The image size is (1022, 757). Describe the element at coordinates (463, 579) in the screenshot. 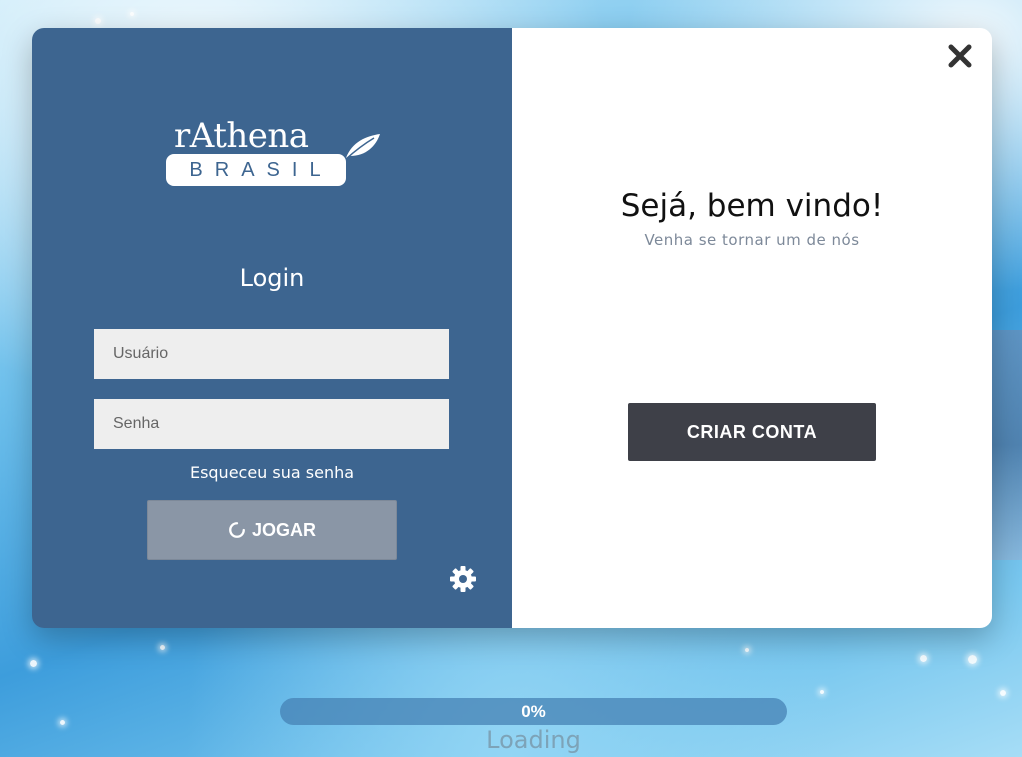

I see `gear-icon` at that location.